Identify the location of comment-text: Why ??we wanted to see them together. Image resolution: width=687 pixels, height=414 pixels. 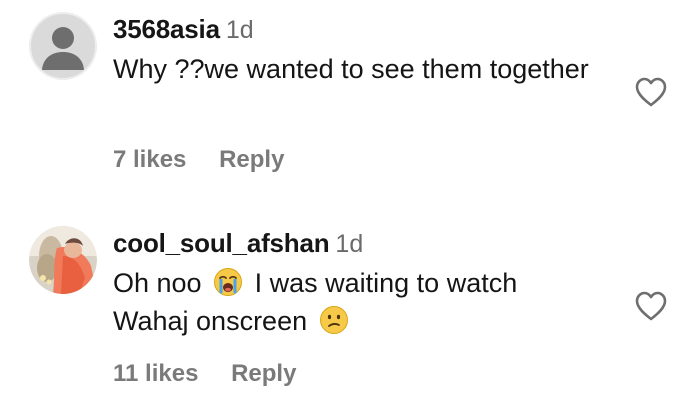
(351, 69).